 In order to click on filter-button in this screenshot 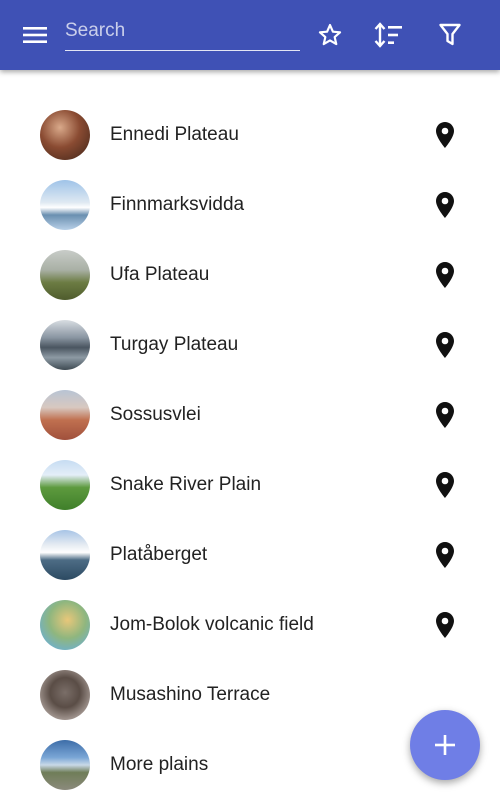, I will do `click(450, 35)`.